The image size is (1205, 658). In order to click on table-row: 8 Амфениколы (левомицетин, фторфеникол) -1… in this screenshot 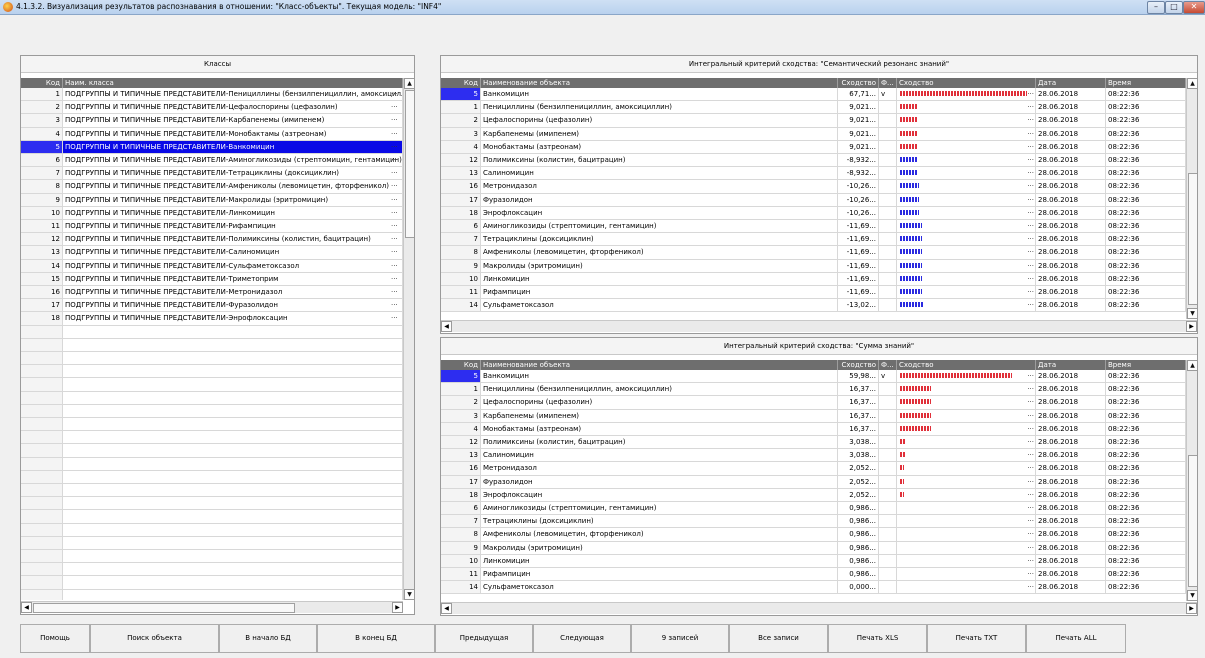, I will do `click(813, 253)`.